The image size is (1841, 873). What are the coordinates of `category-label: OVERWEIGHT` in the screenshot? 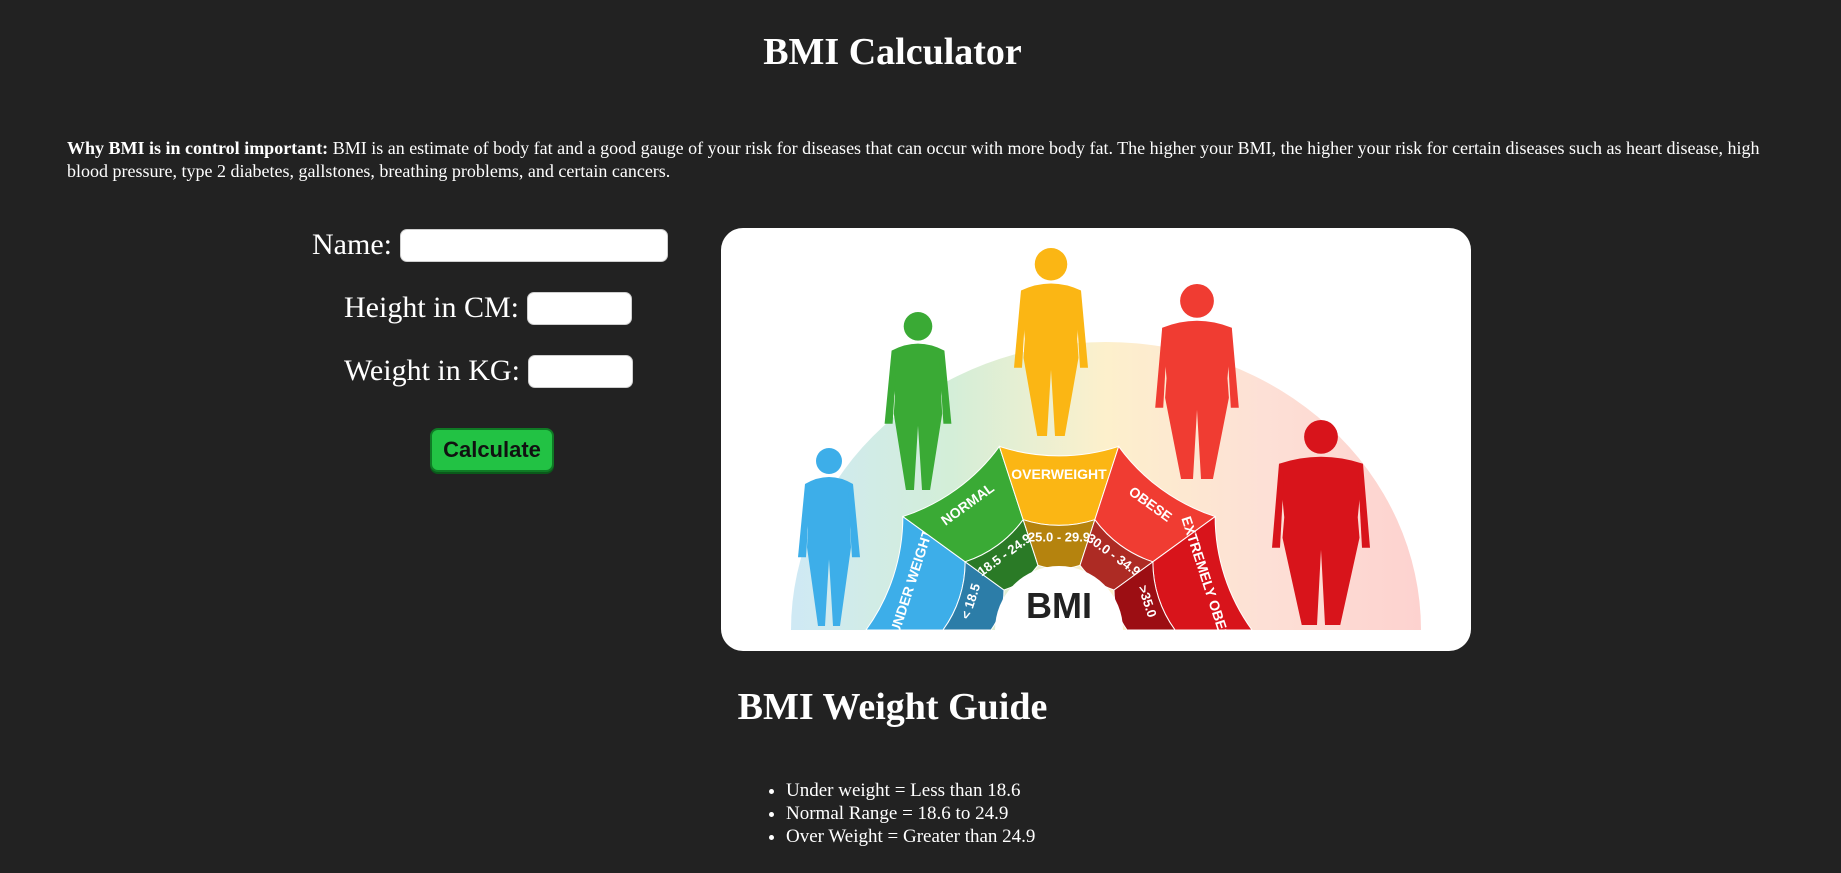 It's located at (1059, 474).